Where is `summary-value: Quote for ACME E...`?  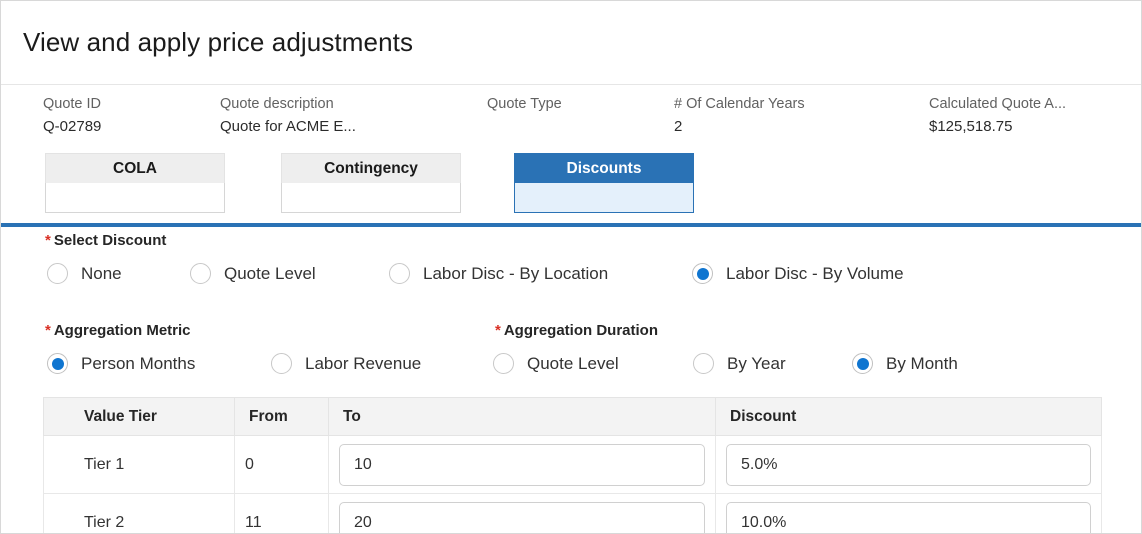 summary-value: Quote for ACME E... is located at coordinates (288, 126).